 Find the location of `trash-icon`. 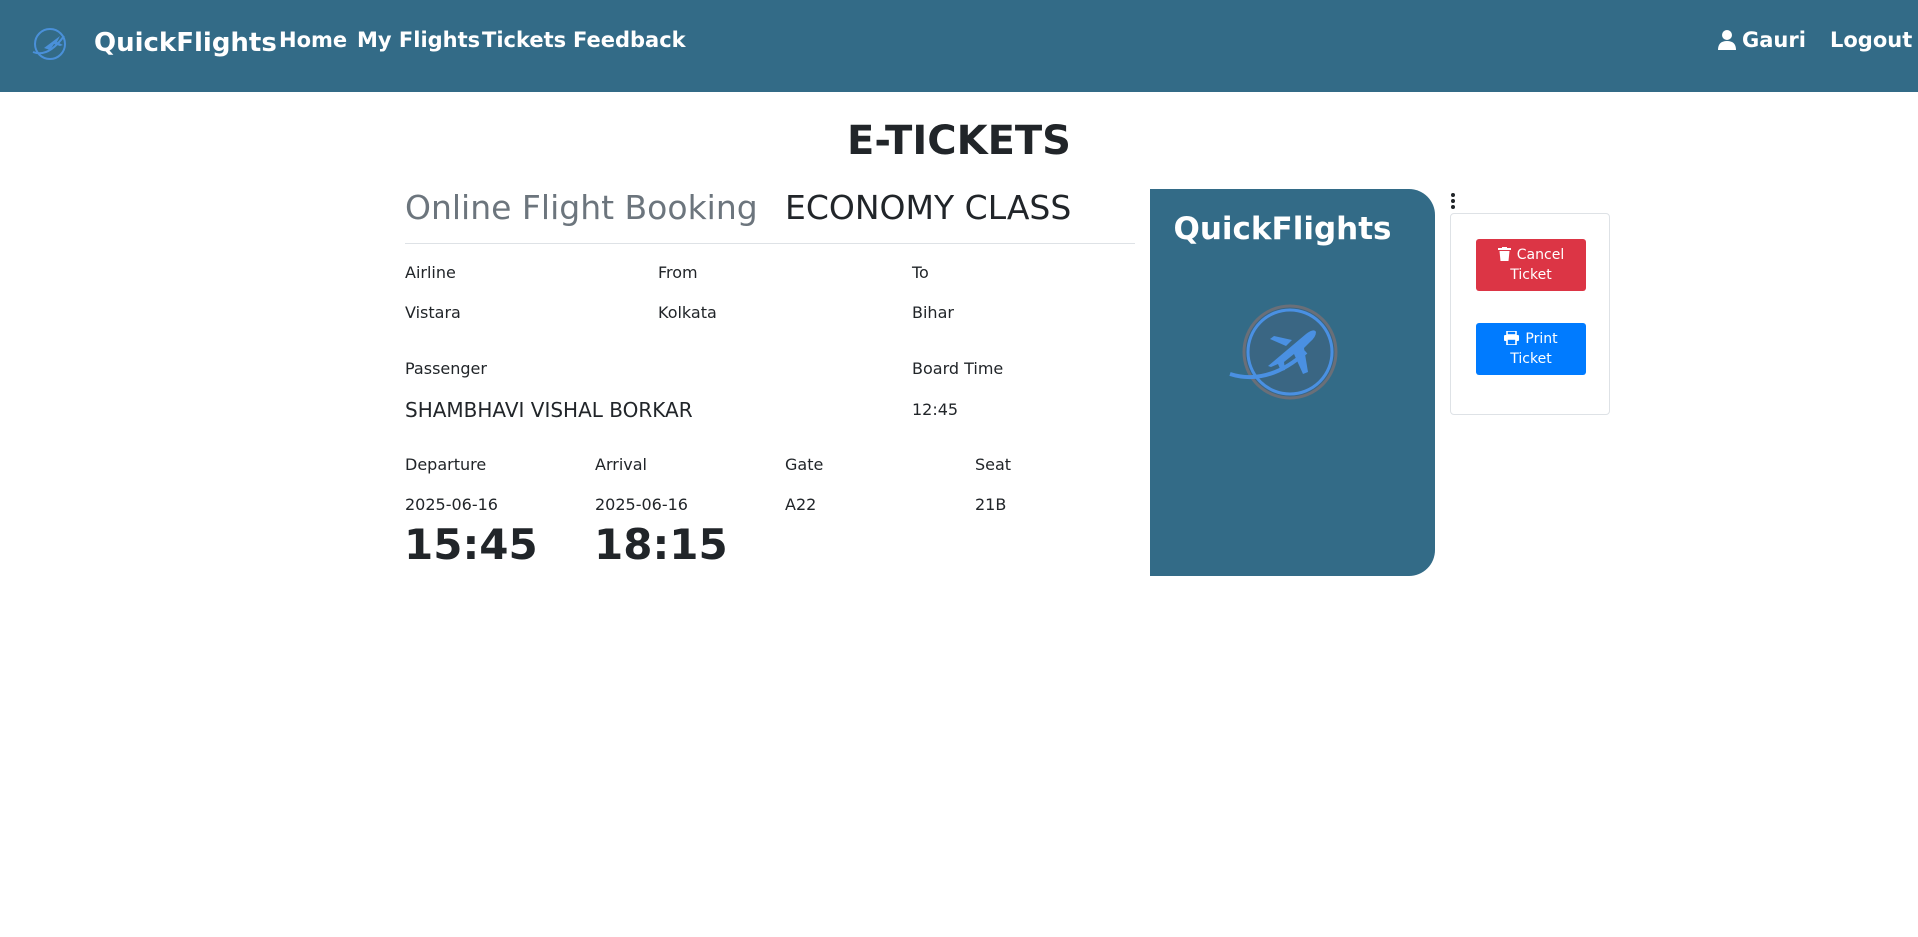

trash-icon is located at coordinates (1504, 254).